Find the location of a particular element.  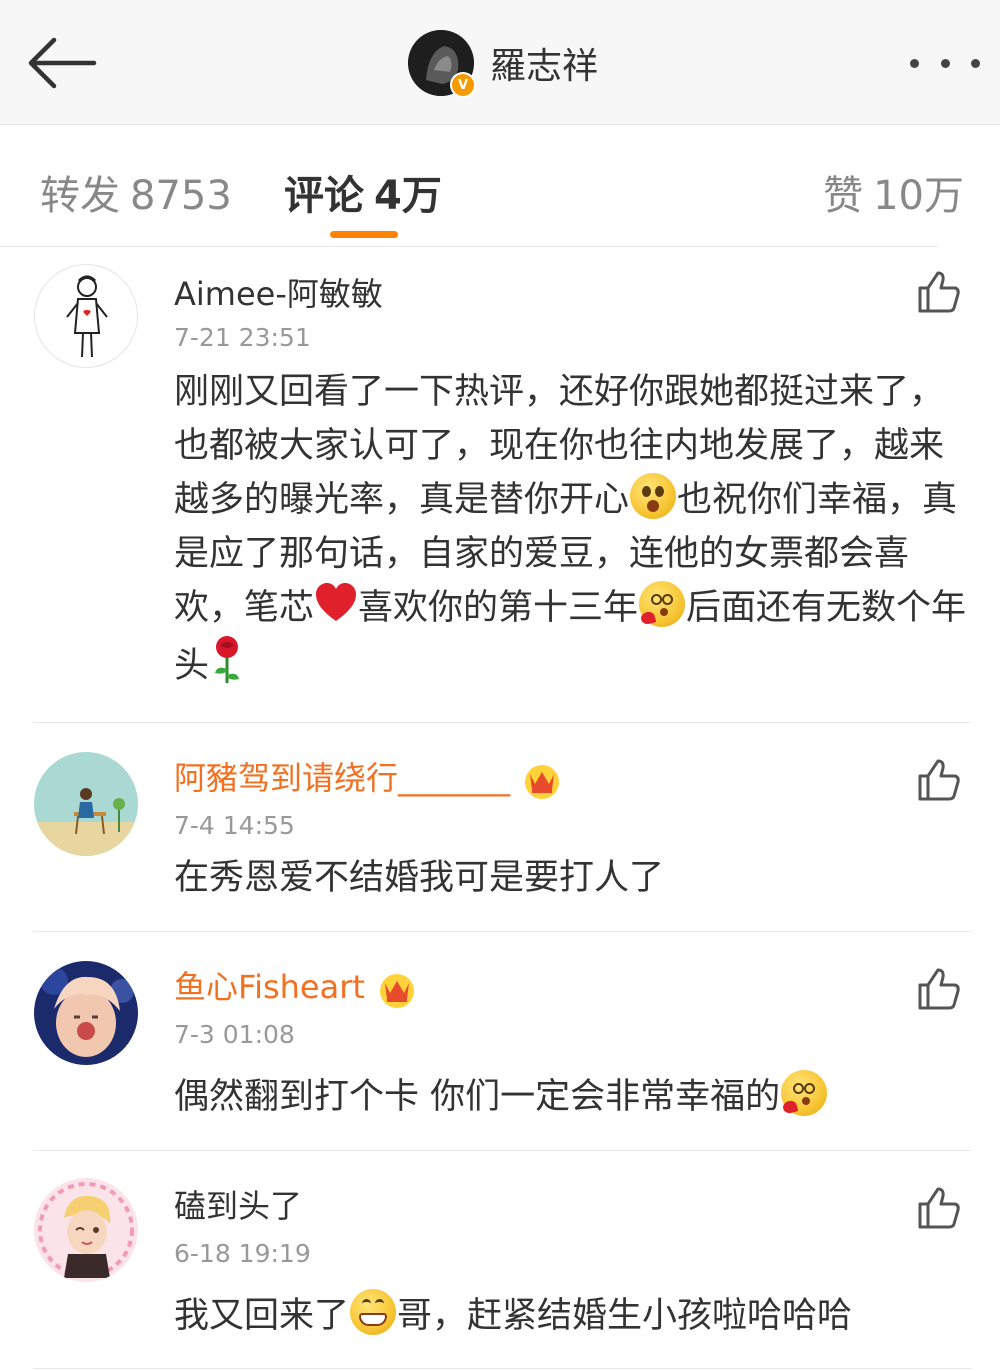

account-avatar: V is located at coordinates (442, 64).